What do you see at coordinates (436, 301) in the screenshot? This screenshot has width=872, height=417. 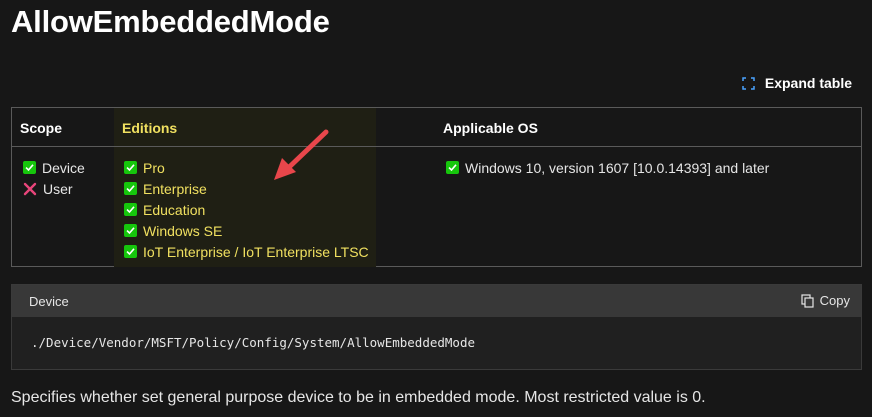 I see `code-block-header: Device Copy` at bounding box center [436, 301].